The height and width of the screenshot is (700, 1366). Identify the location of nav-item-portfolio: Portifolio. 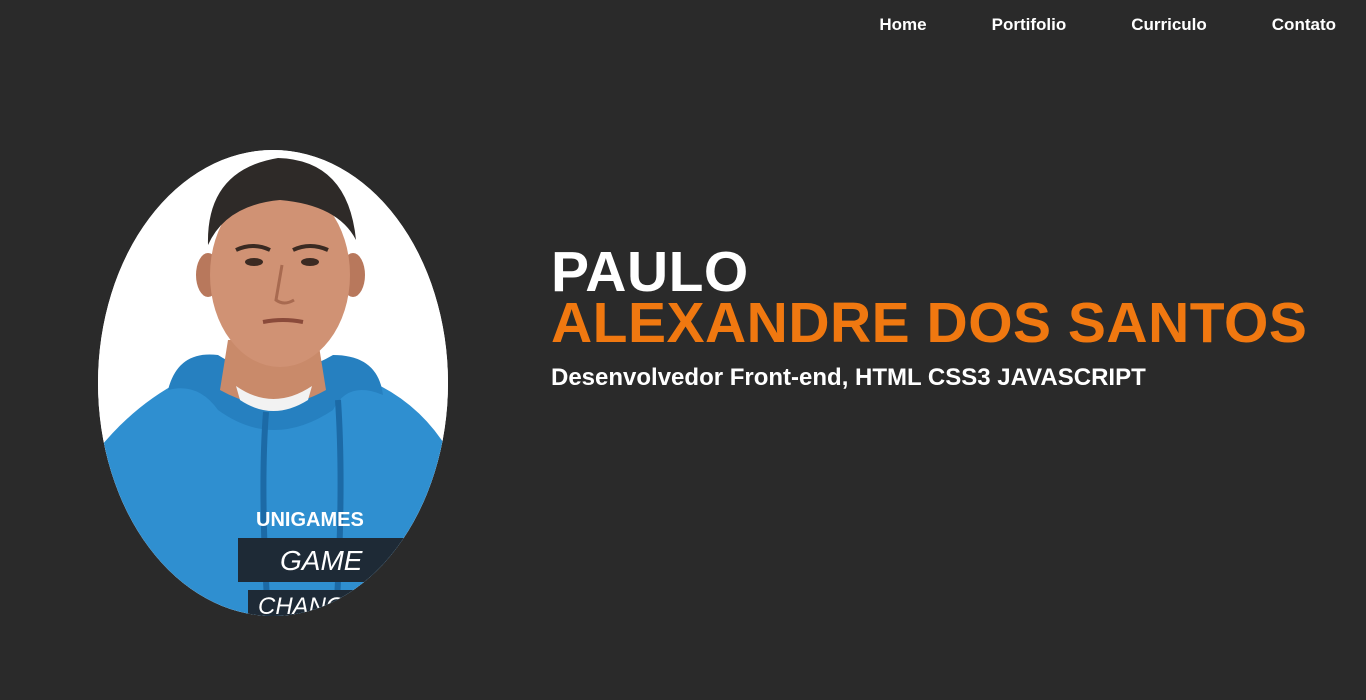
(1029, 25).